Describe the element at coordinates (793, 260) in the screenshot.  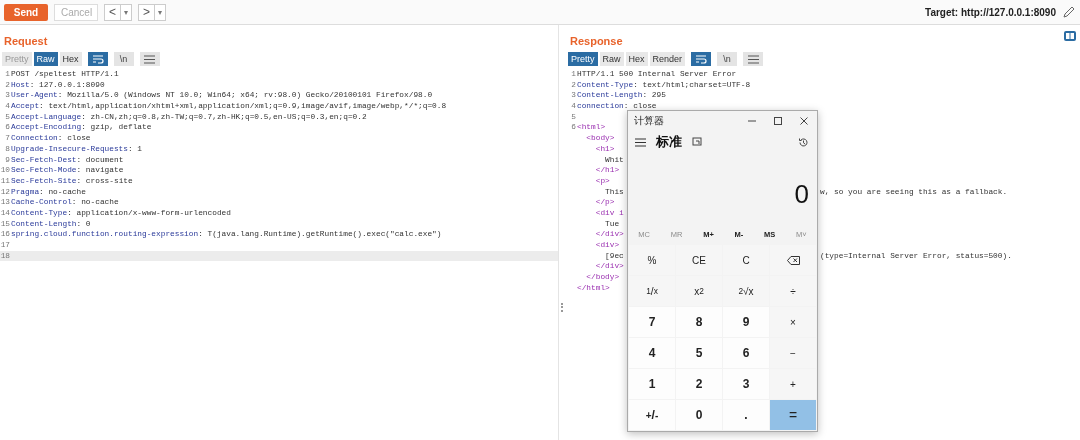
I see `backspace-icon` at that location.